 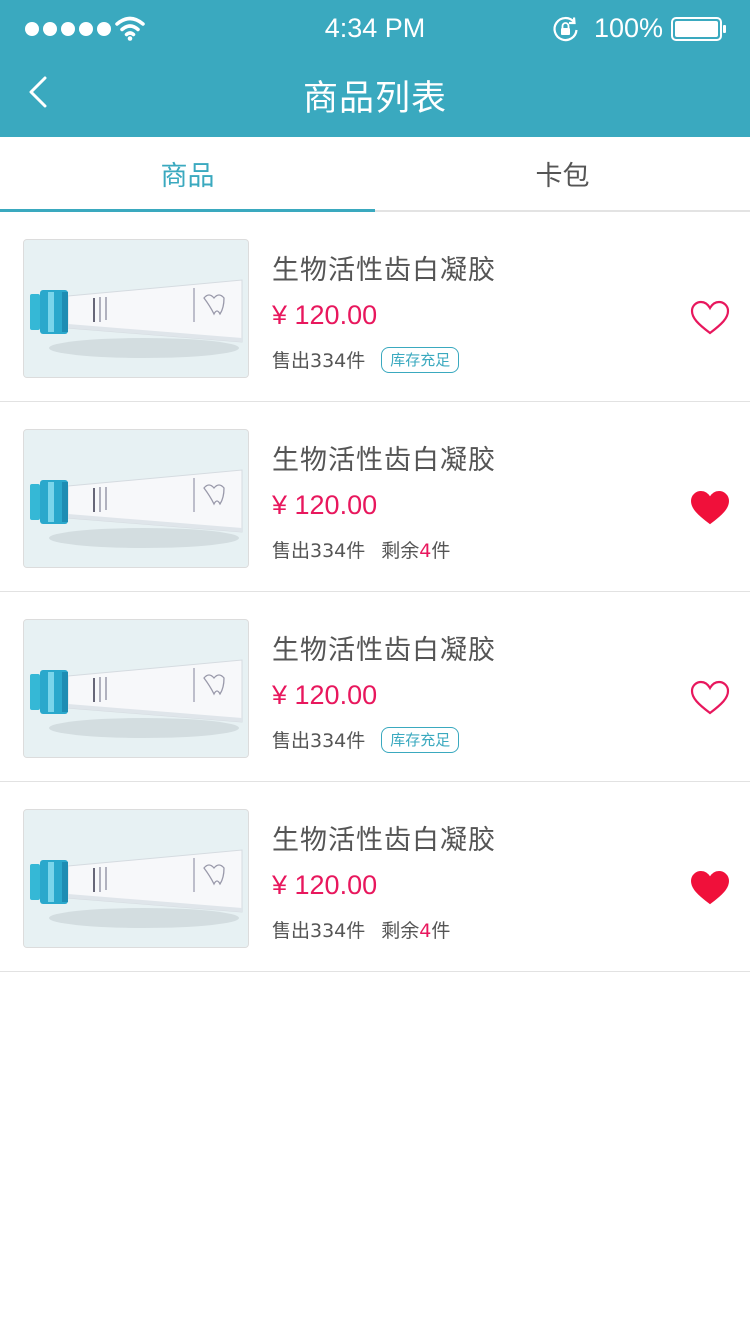 I want to click on nav-bar: 商品列表, so click(x=375, y=96).